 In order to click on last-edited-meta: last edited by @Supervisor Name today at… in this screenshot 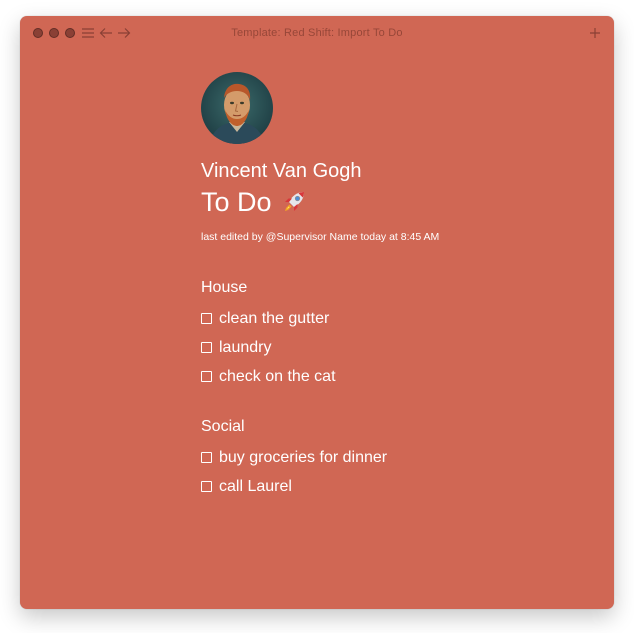, I will do `click(320, 237)`.